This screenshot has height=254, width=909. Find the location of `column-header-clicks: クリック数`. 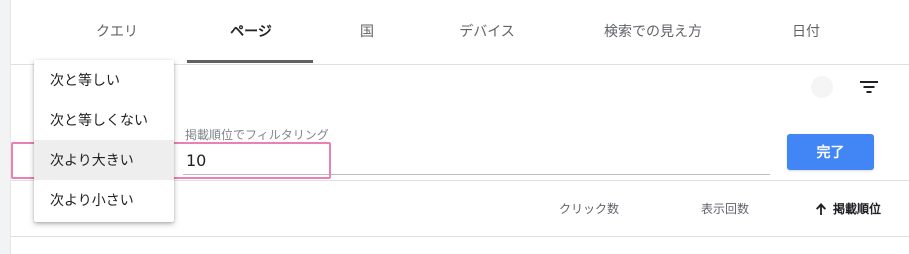

column-header-clicks: クリック数 is located at coordinates (589, 208).